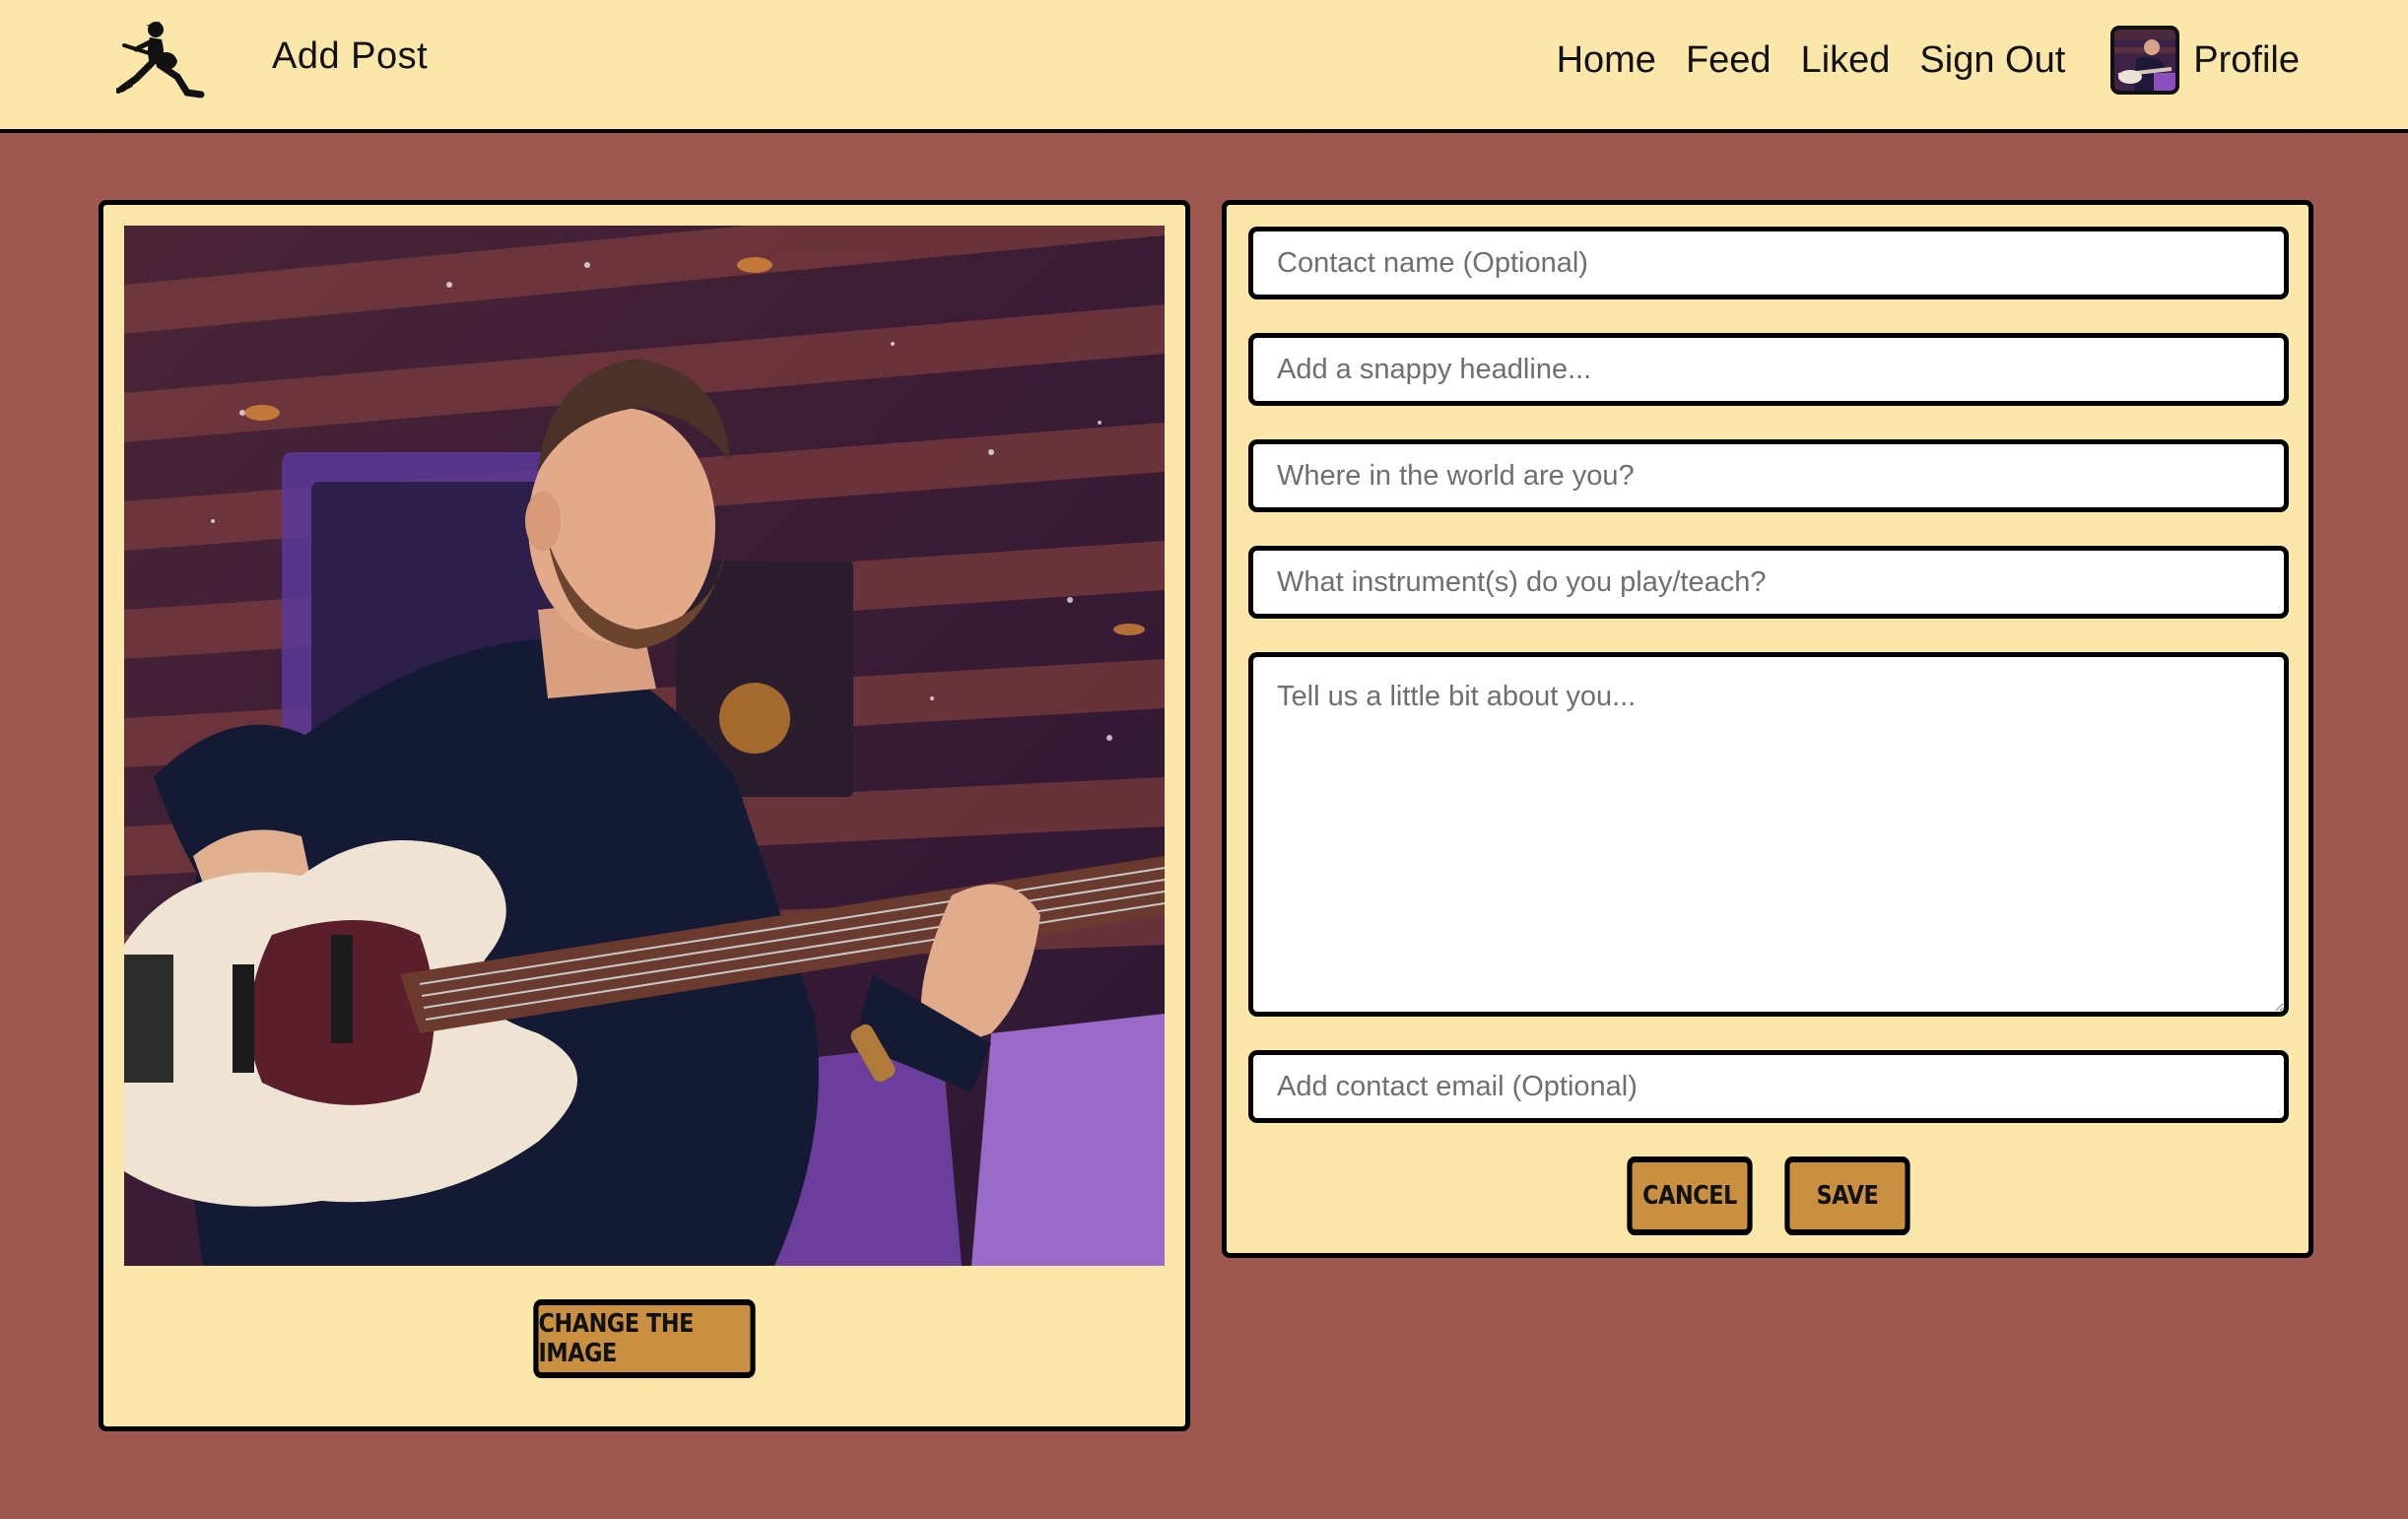 The width and height of the screenshot is (2408, 1519). What do you see at coordinates (1768, 835) in the screenshot?
I see `about-textarea` at bounding box center [1768, 835].